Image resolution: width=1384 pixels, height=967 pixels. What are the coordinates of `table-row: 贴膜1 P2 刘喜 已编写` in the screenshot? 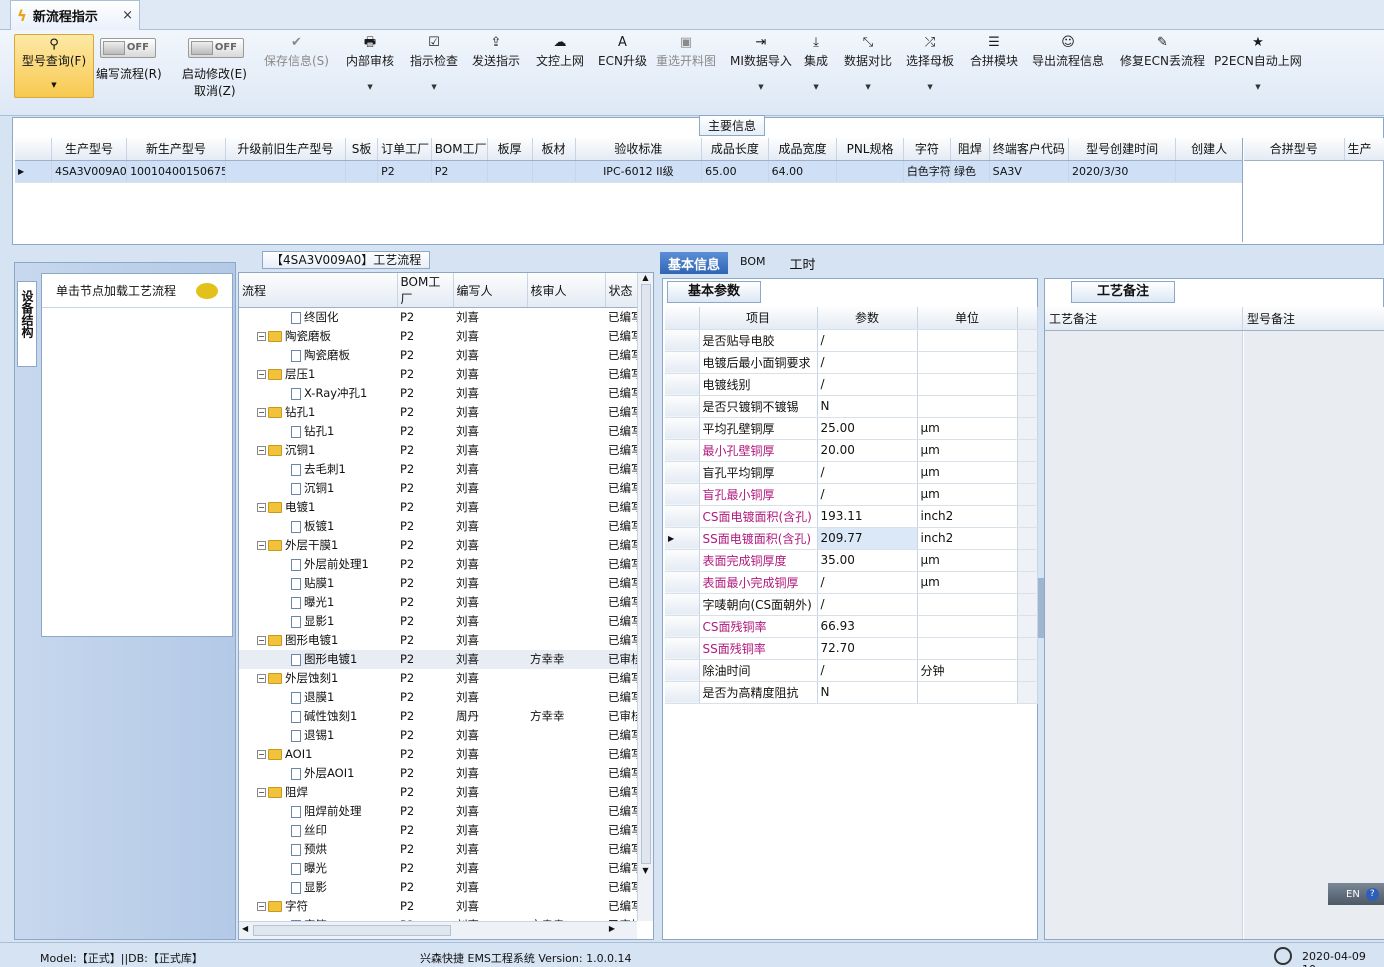 It's located at (438, 583).